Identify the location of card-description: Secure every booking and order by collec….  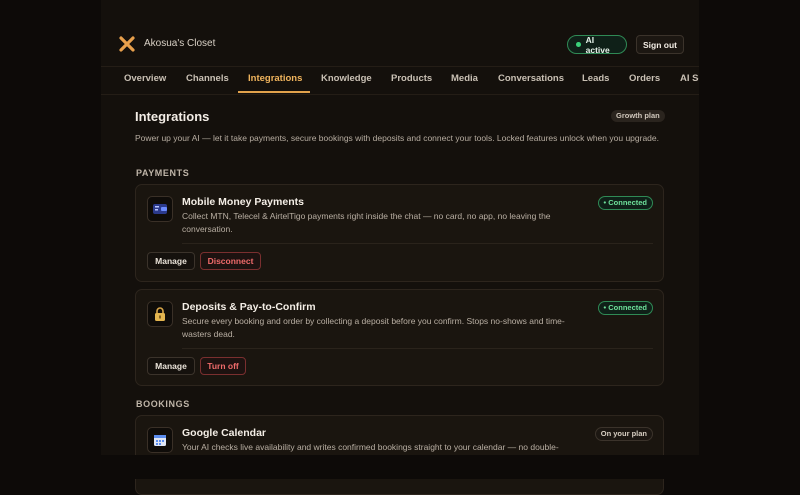
(373, 327).